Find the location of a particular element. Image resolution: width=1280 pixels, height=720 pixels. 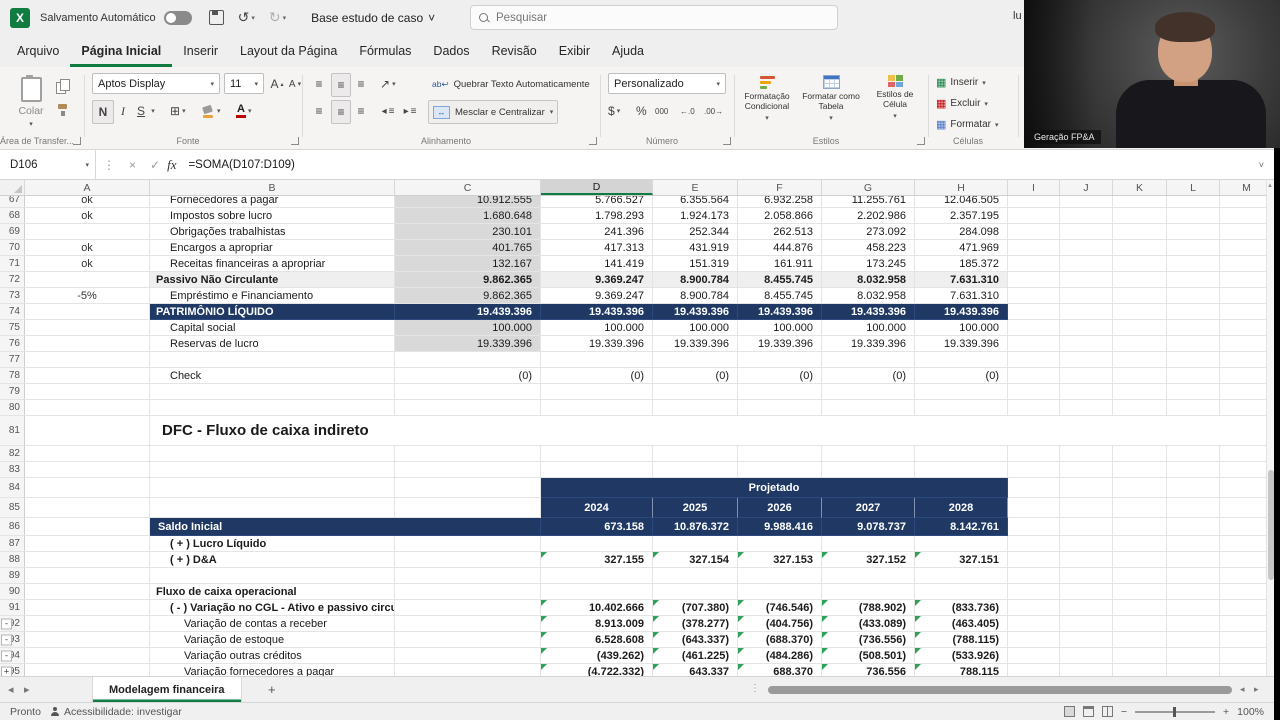

column-header-A: A is located at coordinates (87, 187).